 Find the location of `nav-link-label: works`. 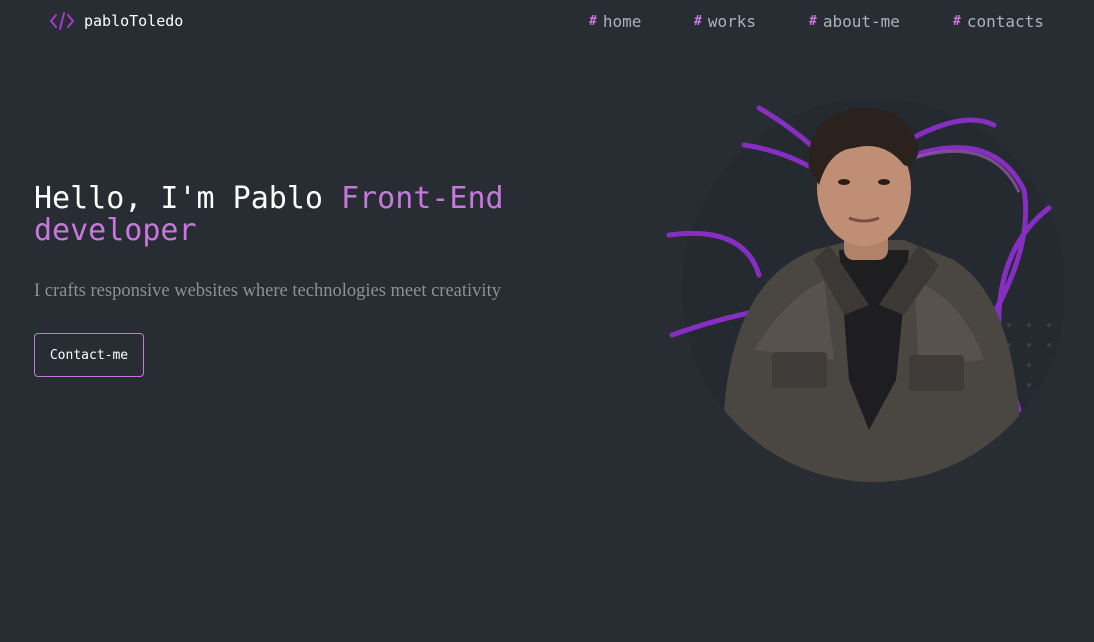

nav-link-label: works is located at coordinates (731, 21).